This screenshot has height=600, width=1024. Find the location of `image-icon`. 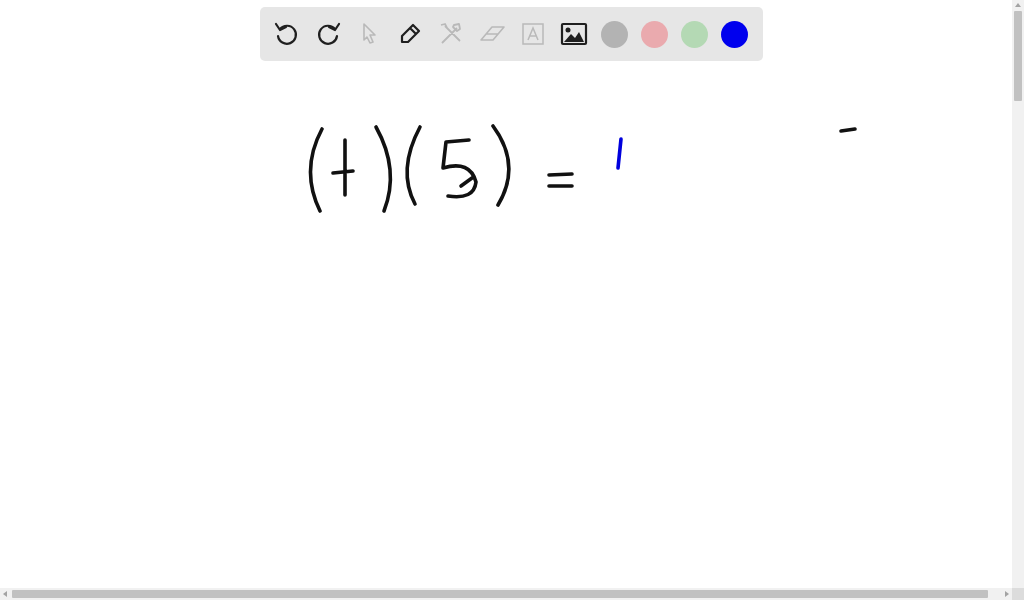

image-icon is located at coordinates (574, 34).